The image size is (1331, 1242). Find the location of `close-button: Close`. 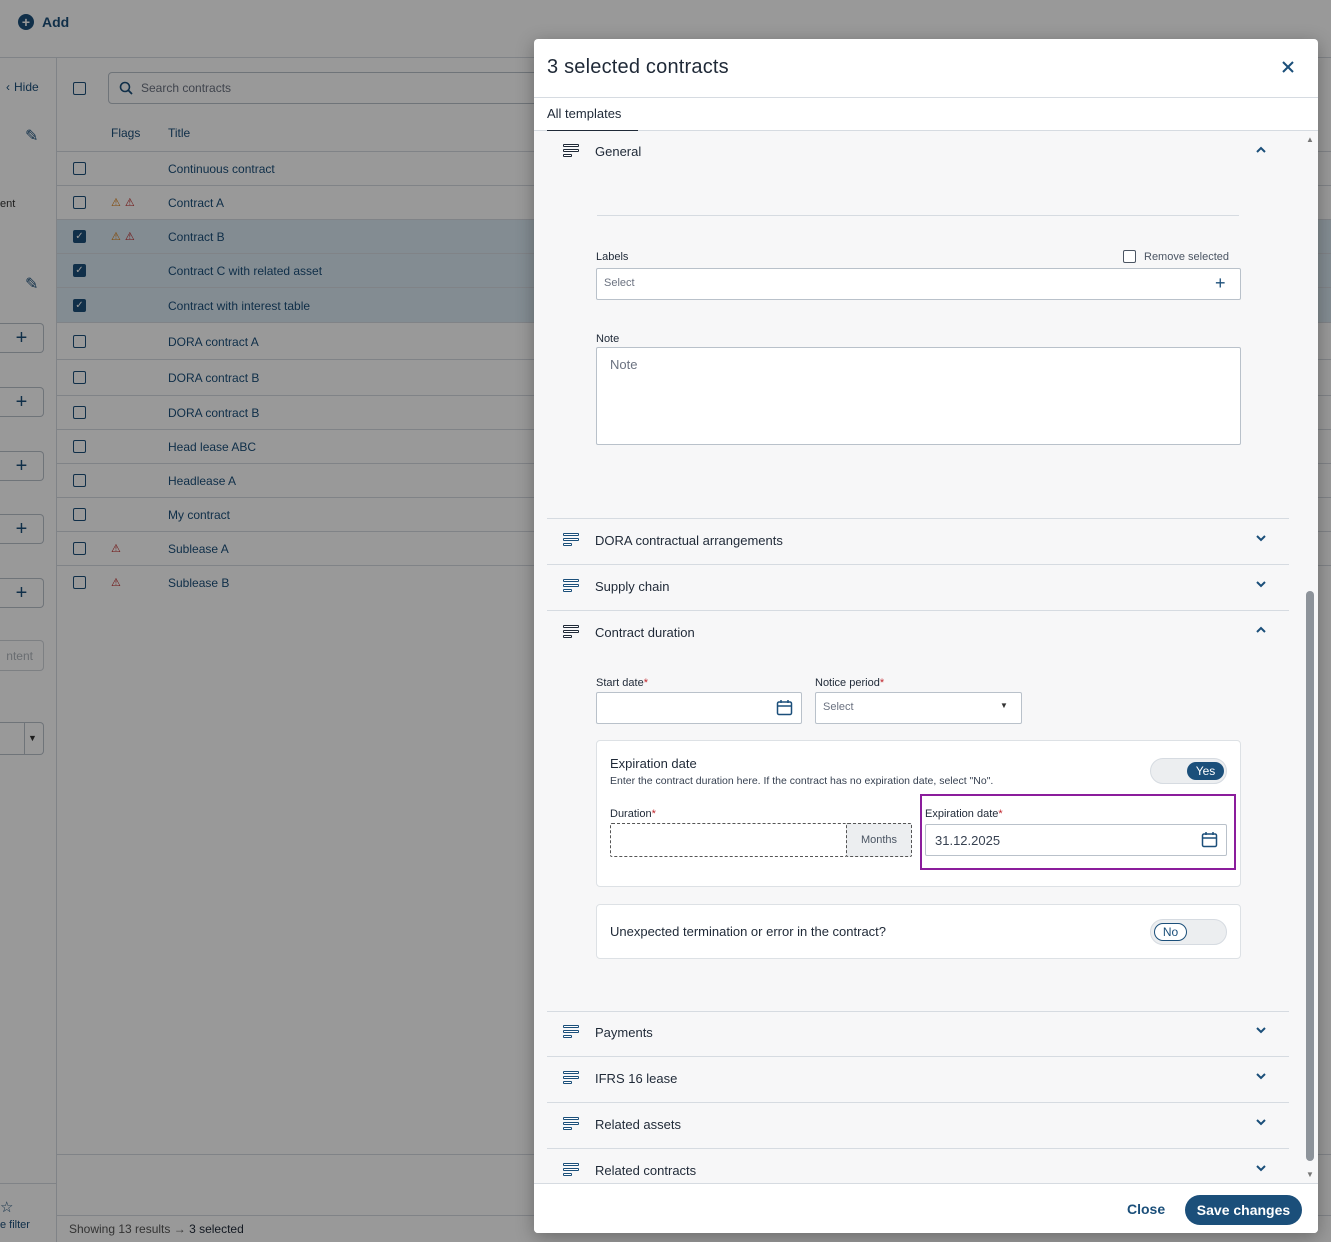

close-button: Close is located at coordinates (1146, 1209).